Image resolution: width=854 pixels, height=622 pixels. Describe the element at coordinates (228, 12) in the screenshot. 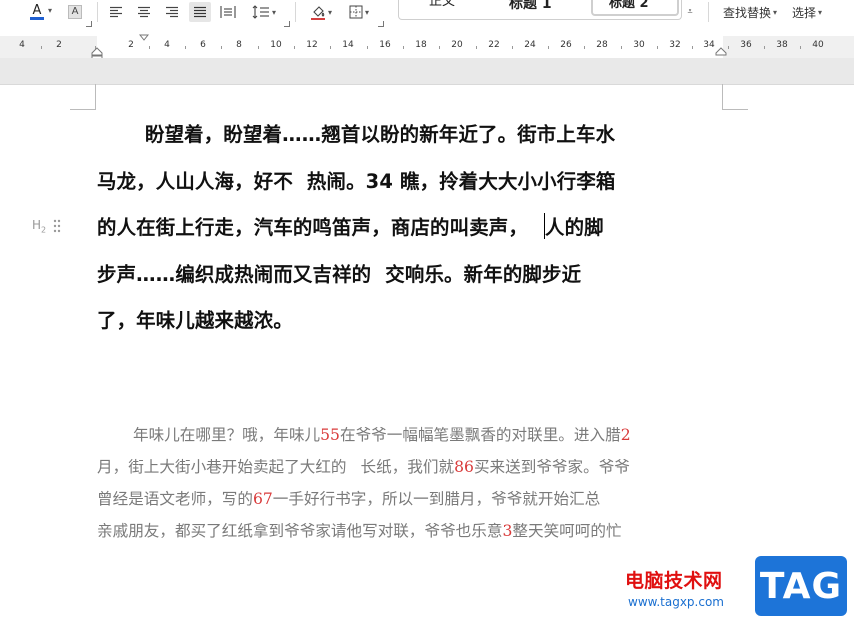

I see `distributed-align-icon` at that location.